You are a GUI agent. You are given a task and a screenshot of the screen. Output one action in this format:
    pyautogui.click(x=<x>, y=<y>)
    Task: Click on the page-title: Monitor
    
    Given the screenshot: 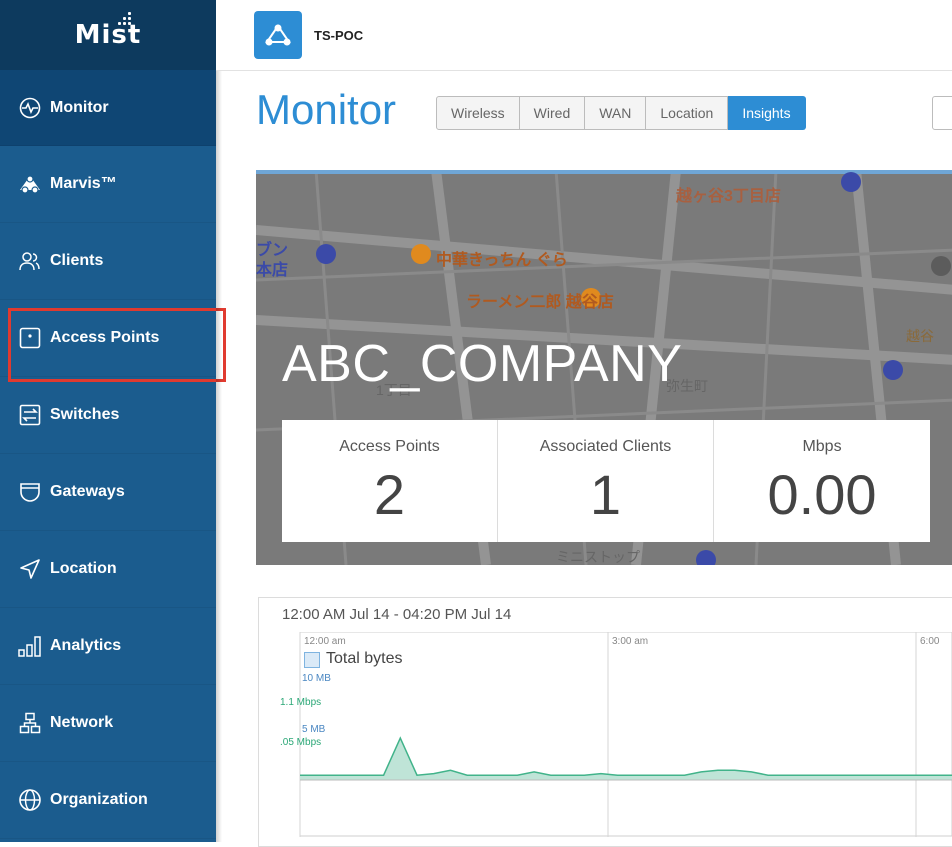 What is the action you would take?
    pyautogui.click(x=326, y=109)
    